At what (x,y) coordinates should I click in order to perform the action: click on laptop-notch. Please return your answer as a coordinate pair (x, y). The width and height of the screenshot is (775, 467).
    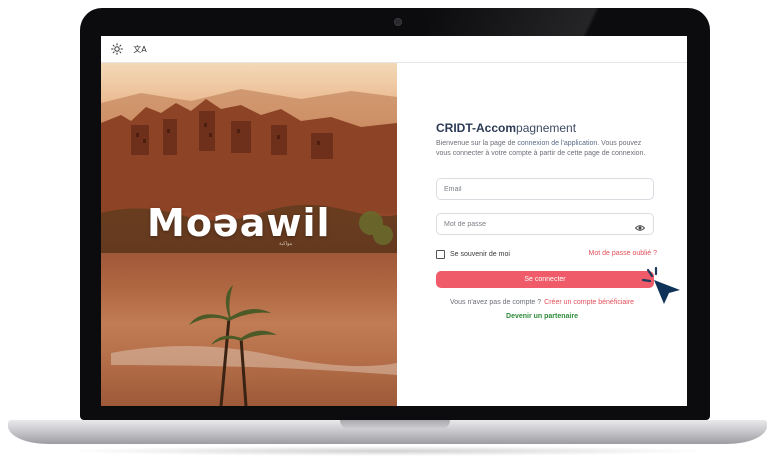
    Looking at the image, I should click on (395, 424).